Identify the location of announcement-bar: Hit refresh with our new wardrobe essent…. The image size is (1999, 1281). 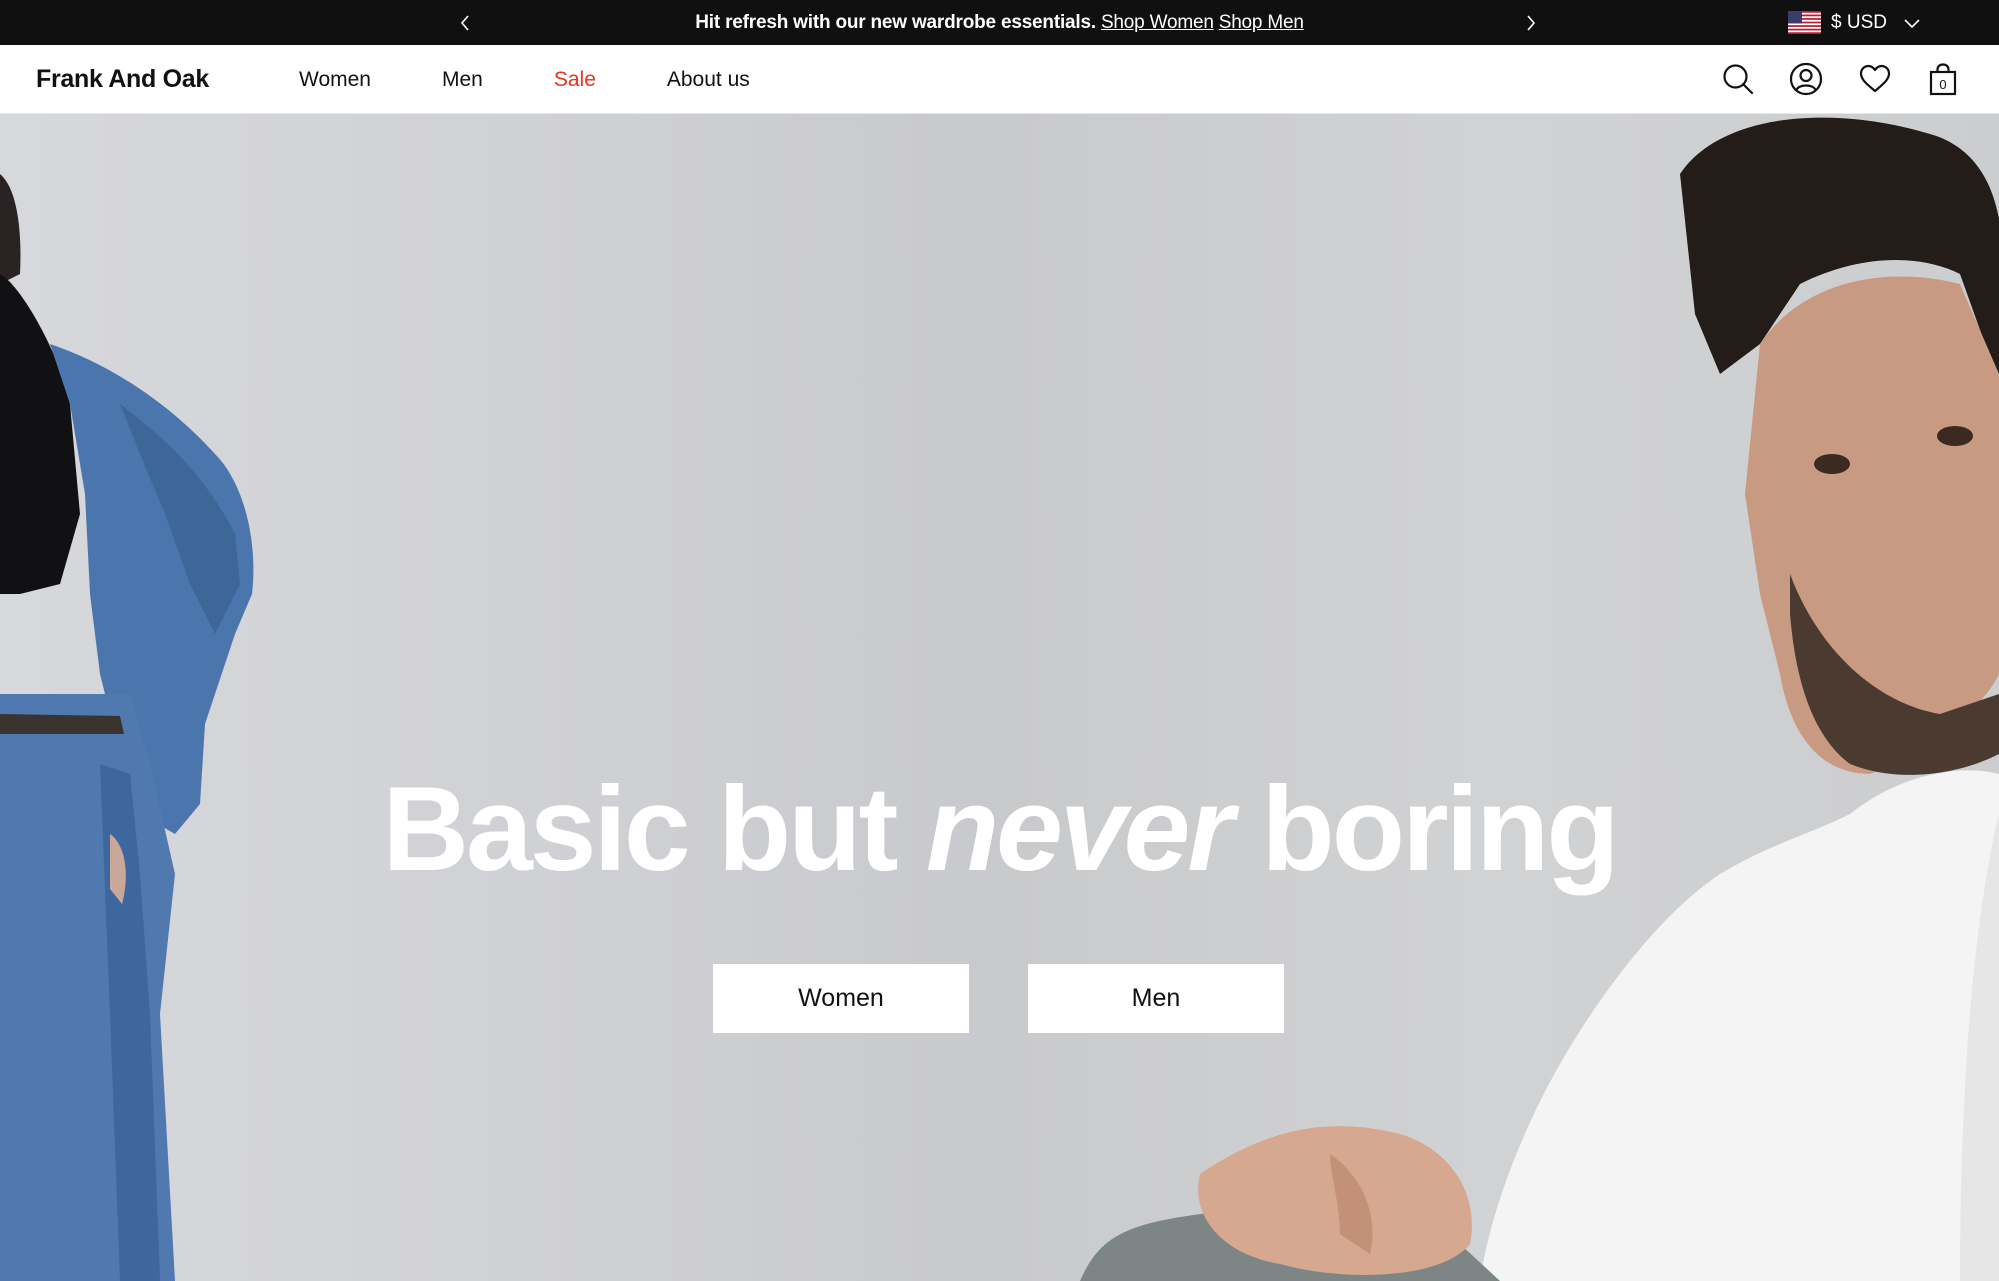
(999, 22).